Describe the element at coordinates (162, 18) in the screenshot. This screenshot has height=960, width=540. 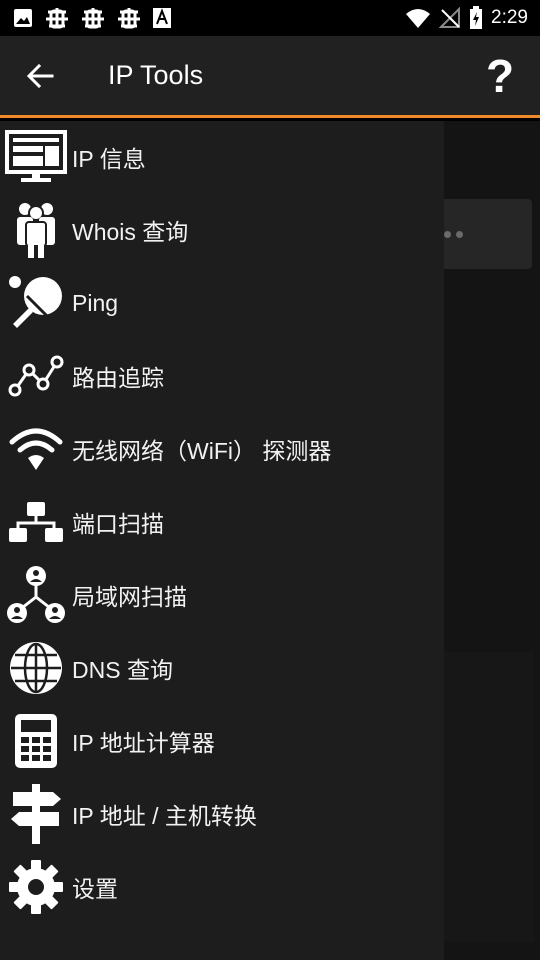
I see `font-a-icon` at that location.